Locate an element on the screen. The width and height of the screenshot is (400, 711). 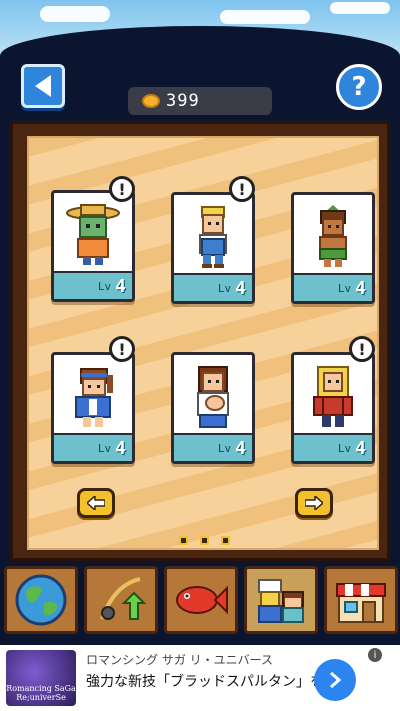
help-button: ? is located at coordinates (359, 87).